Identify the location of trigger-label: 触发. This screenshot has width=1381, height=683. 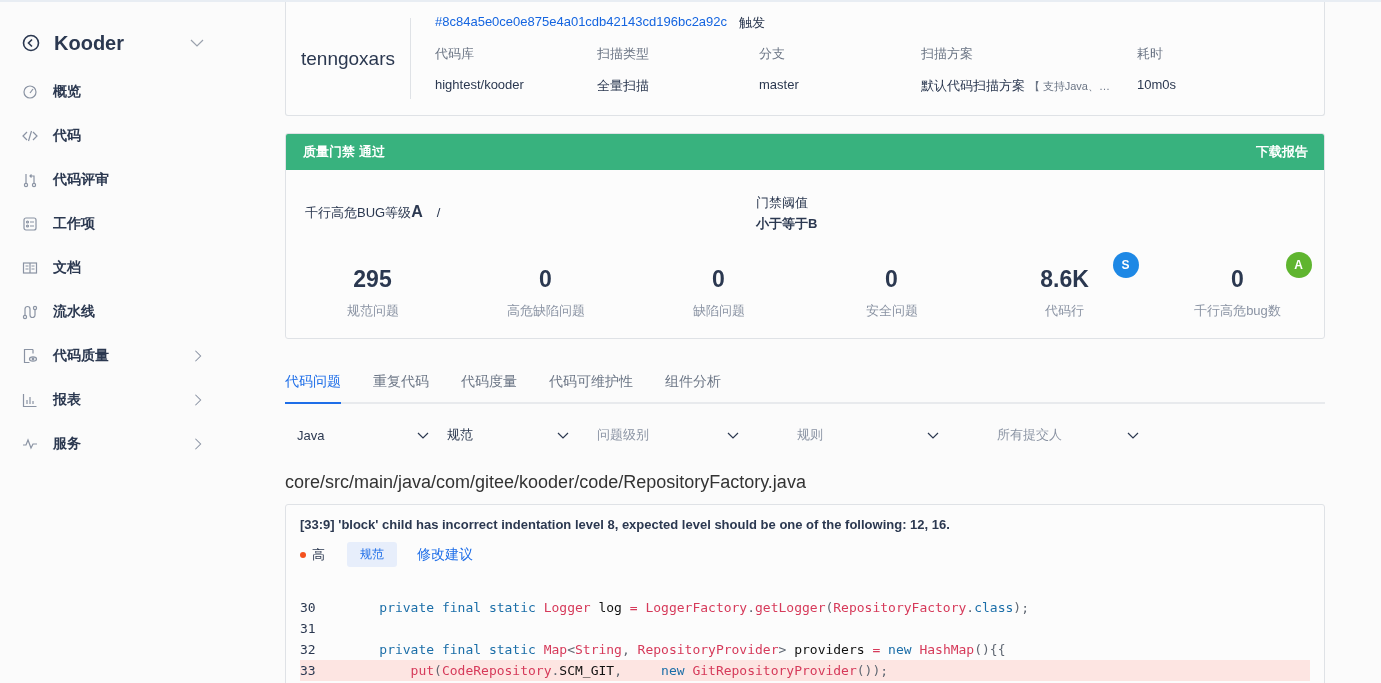
(752, 23).